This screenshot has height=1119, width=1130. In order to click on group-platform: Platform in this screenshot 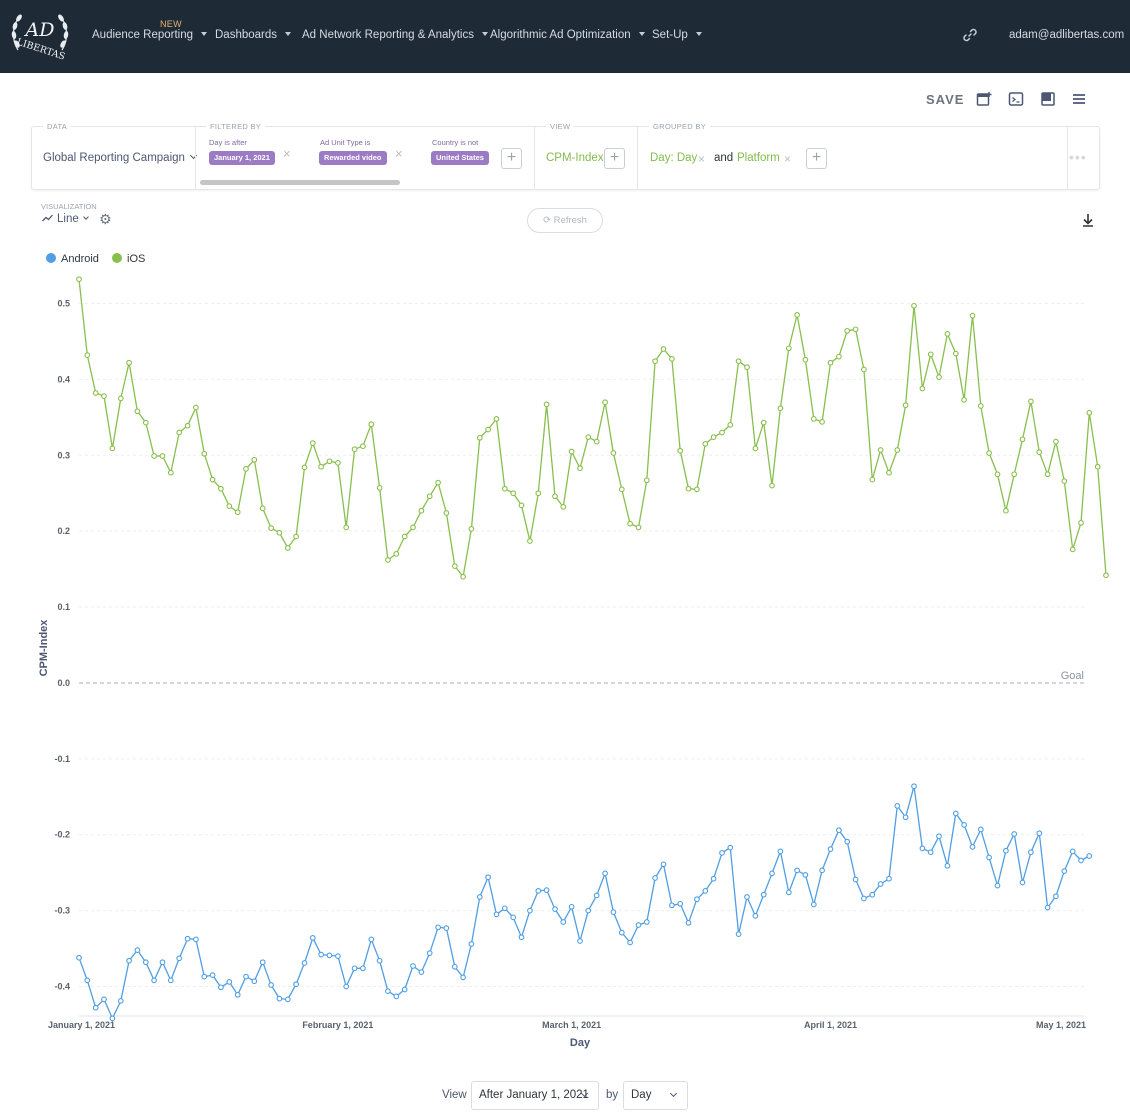, I will do `click(758, 158)`.